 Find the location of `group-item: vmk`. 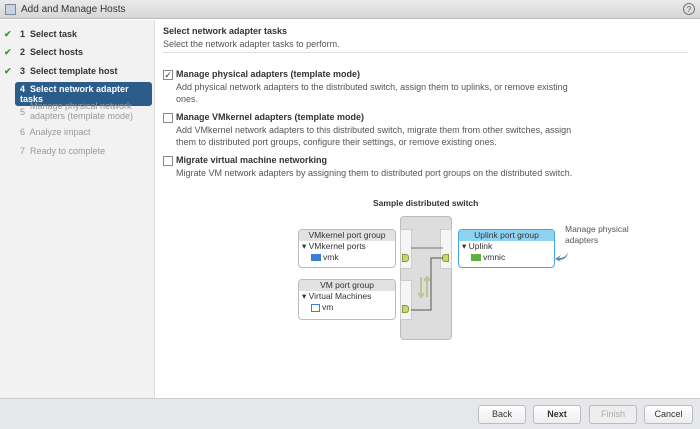

group-item: vmk is located at coordinates (331, 257).